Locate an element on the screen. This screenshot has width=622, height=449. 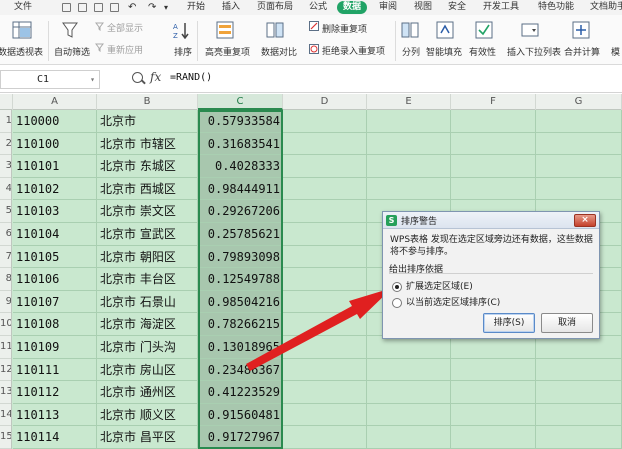
column-header-b: B is located at coordinates (147, 102).